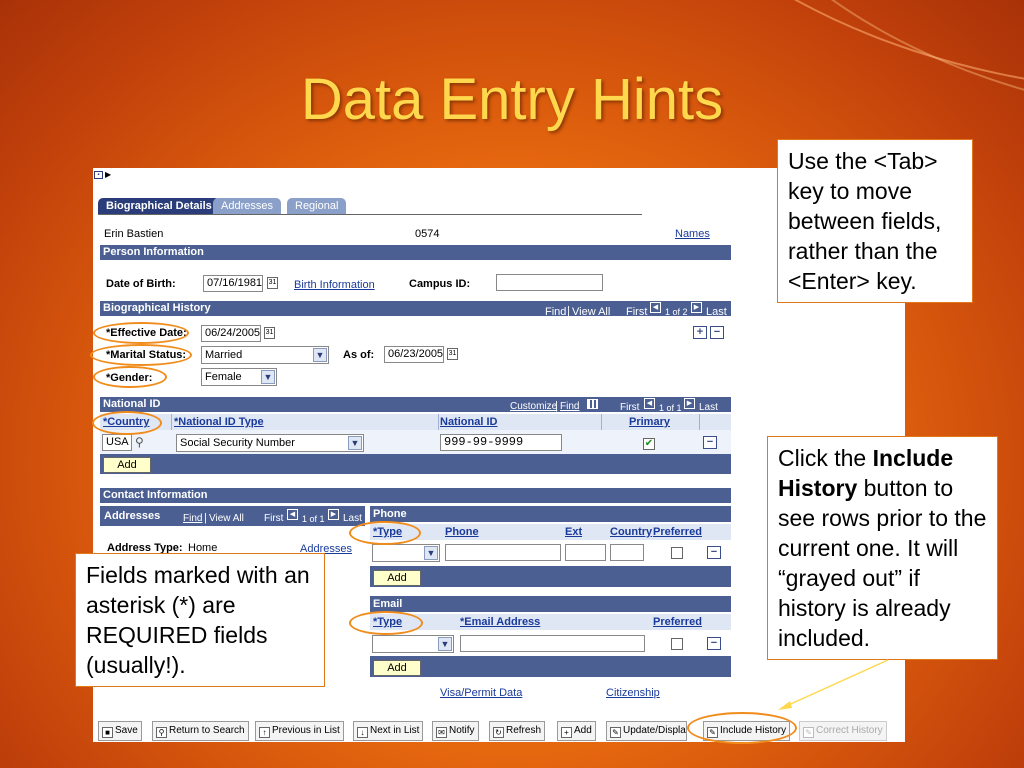 The image size is (1024, 768). I want to click on primary-checkbox: ✔, so click(649, 444).